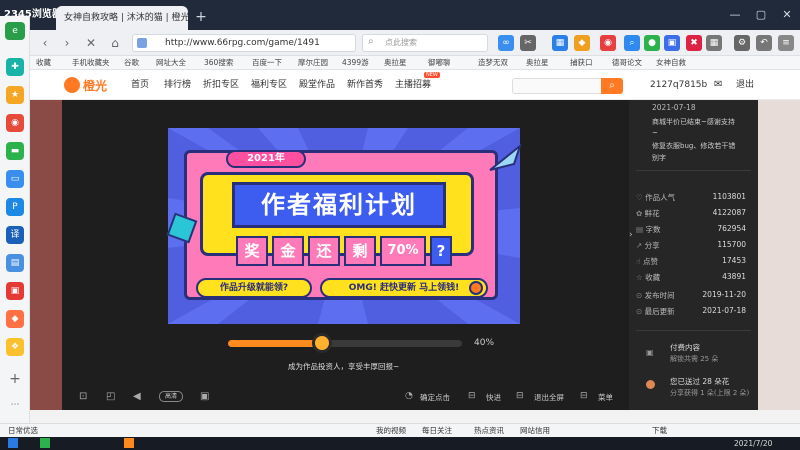  I want to click on p-app-icon: P, so click(15, 207).